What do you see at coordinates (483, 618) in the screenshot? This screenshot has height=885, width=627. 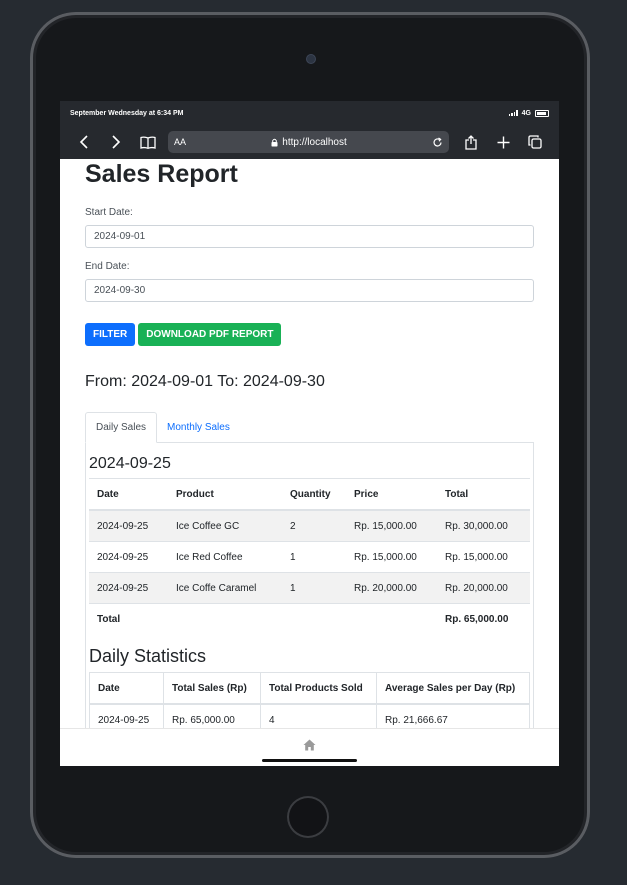 I see `total-value: Rp. 65,000.00` at bounding box center [483, 618].